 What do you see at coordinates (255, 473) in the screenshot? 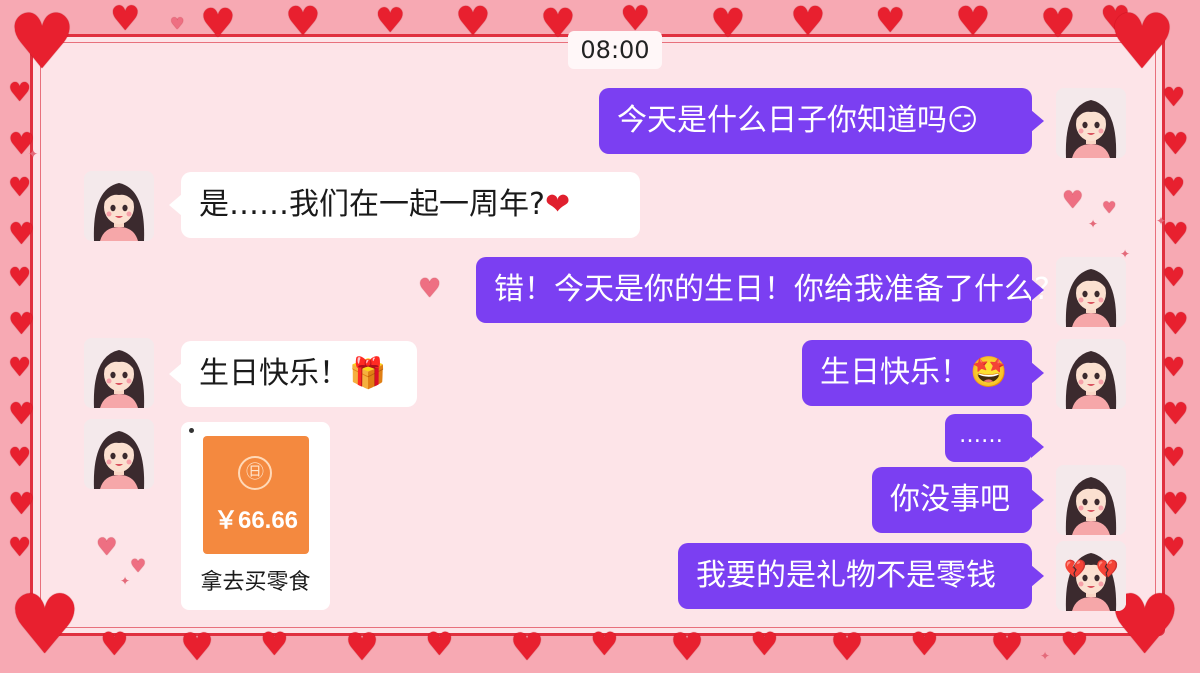
I see `red-packet-seal-icon: ㊐` at bounding box center [255, 473].